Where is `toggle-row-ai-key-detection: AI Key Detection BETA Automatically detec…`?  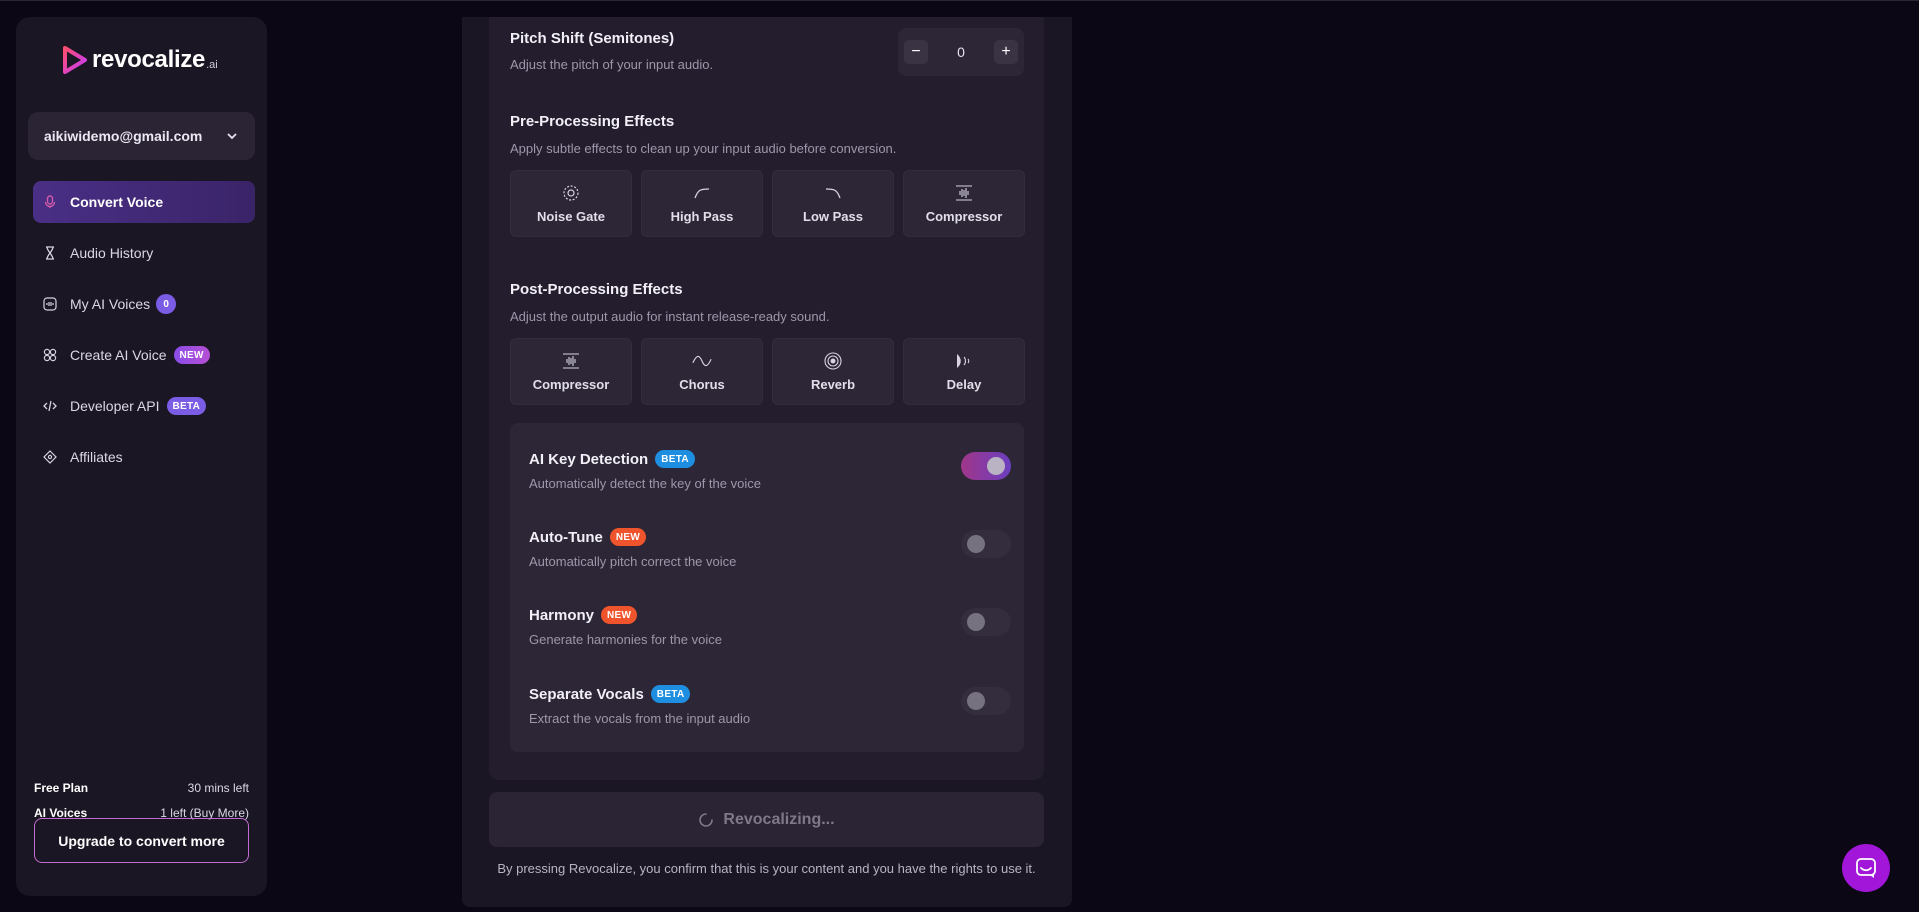
toggle-row-ai-key-detection: AI Key Detection BETA Automatically detec… is located at coordinates (770, 473).